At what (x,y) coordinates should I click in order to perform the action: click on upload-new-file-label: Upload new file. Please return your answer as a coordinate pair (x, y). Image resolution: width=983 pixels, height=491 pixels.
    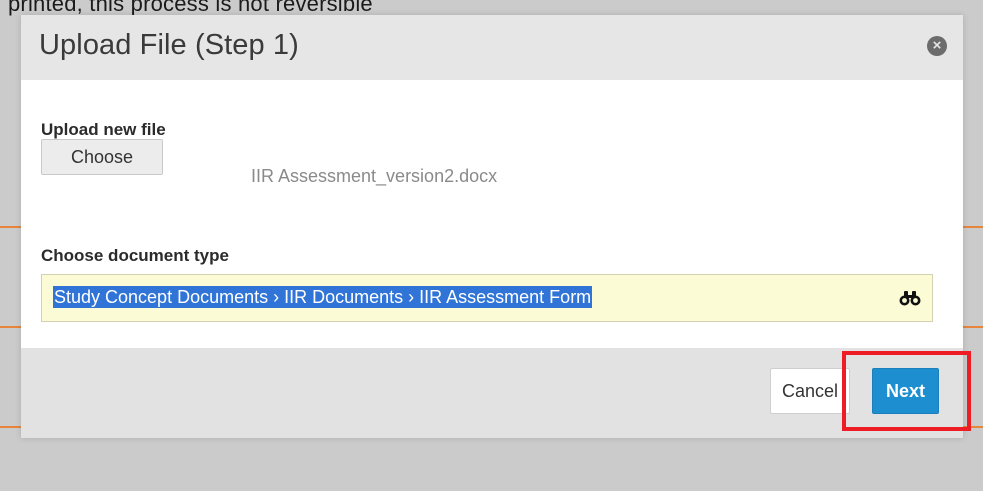
    Looking at the image, I should click on (103, 129).